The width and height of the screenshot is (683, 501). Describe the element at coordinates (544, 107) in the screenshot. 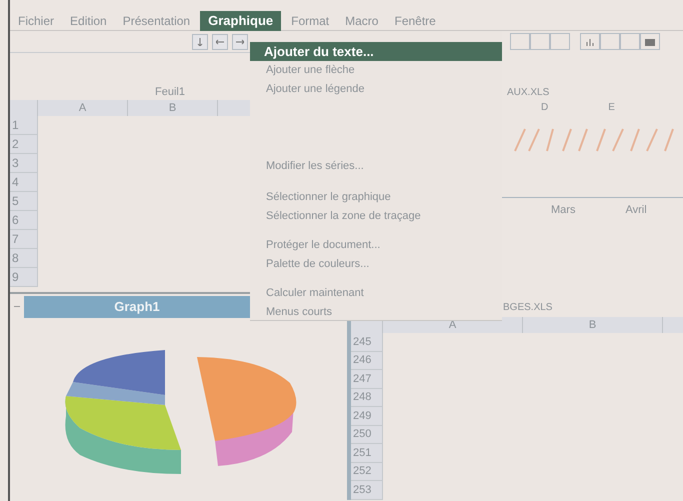

I see `column-header: D` at that location.